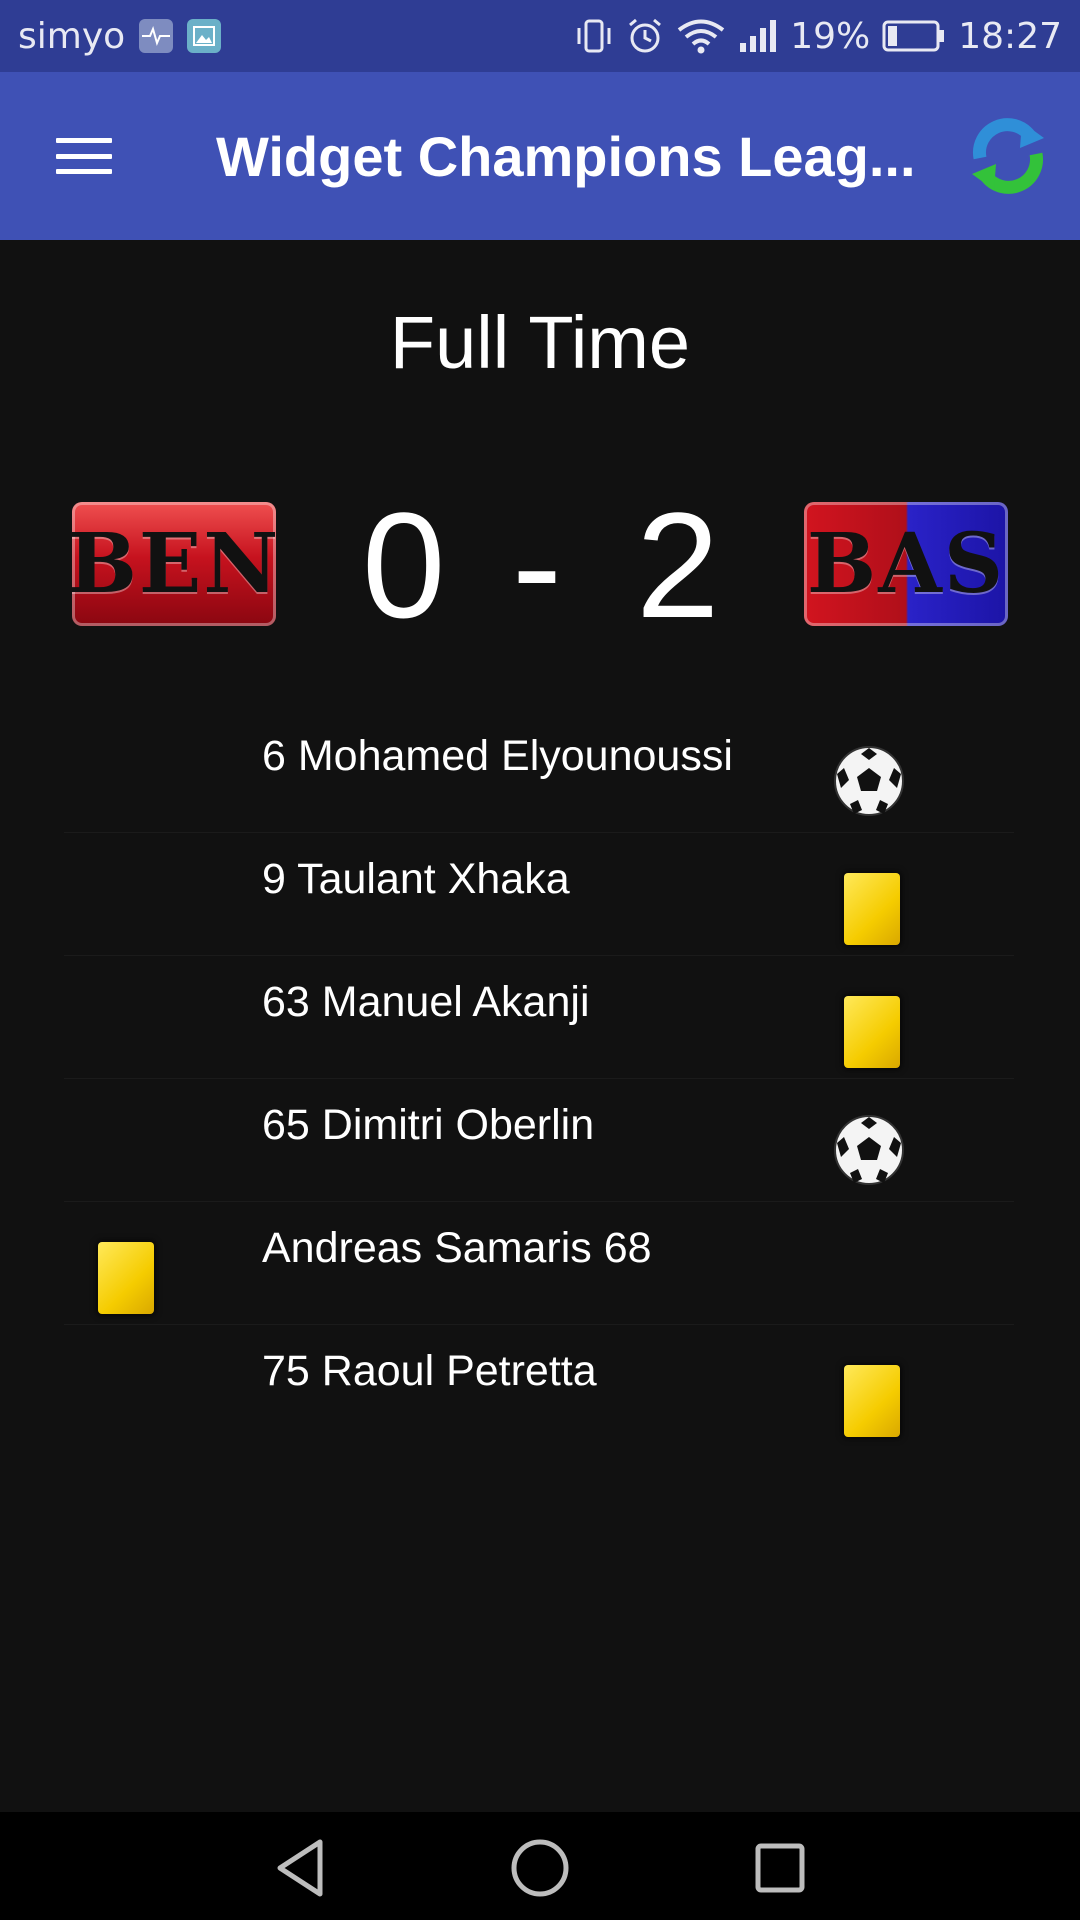  What do you see at coordinates (830, 36) in the screenshot?
I see `battery-percent: 19%` at bounding box center [830, 36].